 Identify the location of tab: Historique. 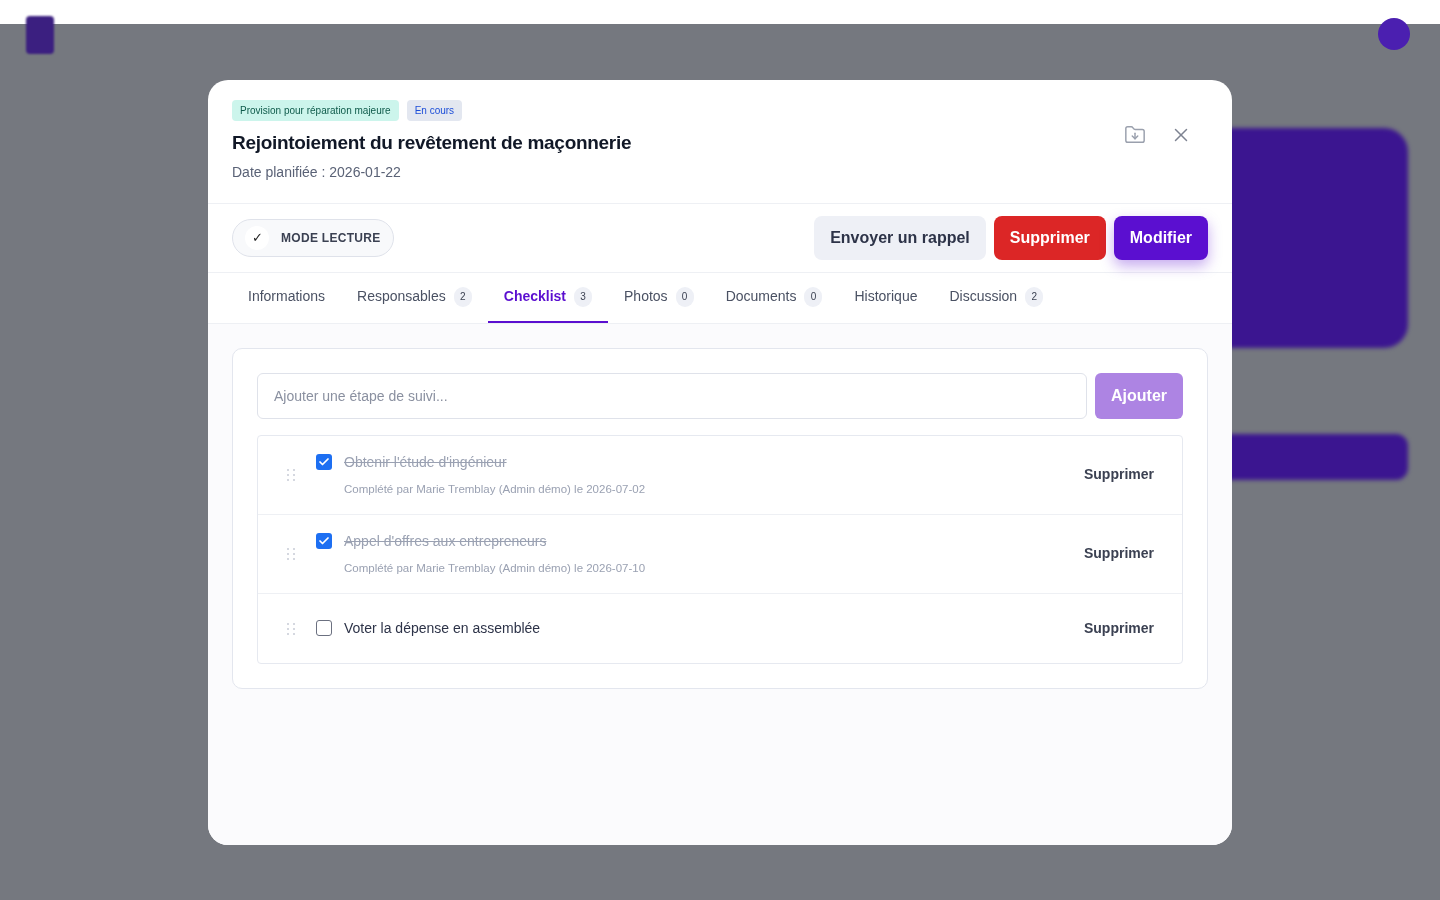
(886, 297).